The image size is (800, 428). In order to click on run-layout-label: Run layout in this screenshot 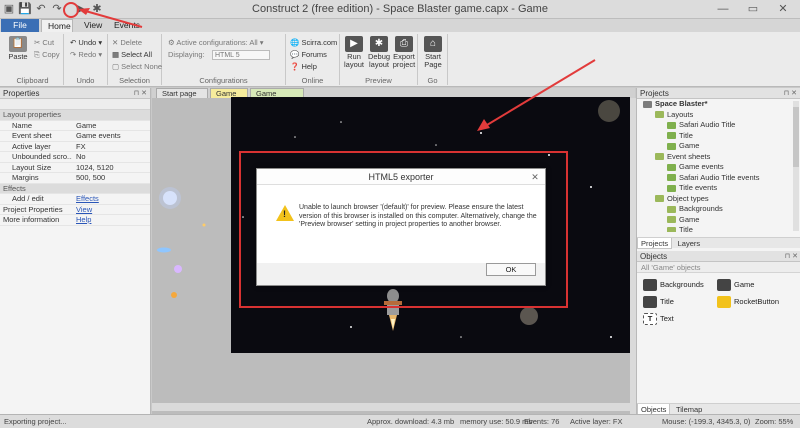, I will do `click(353, 60)`.